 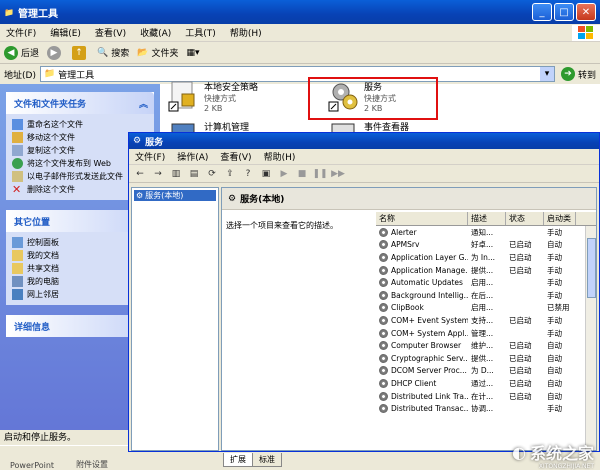 What do you see at coordinates (560, 218) in the screenshot?
I see `column-header-startup-type: 启动类` at bounding box center [560, 218].